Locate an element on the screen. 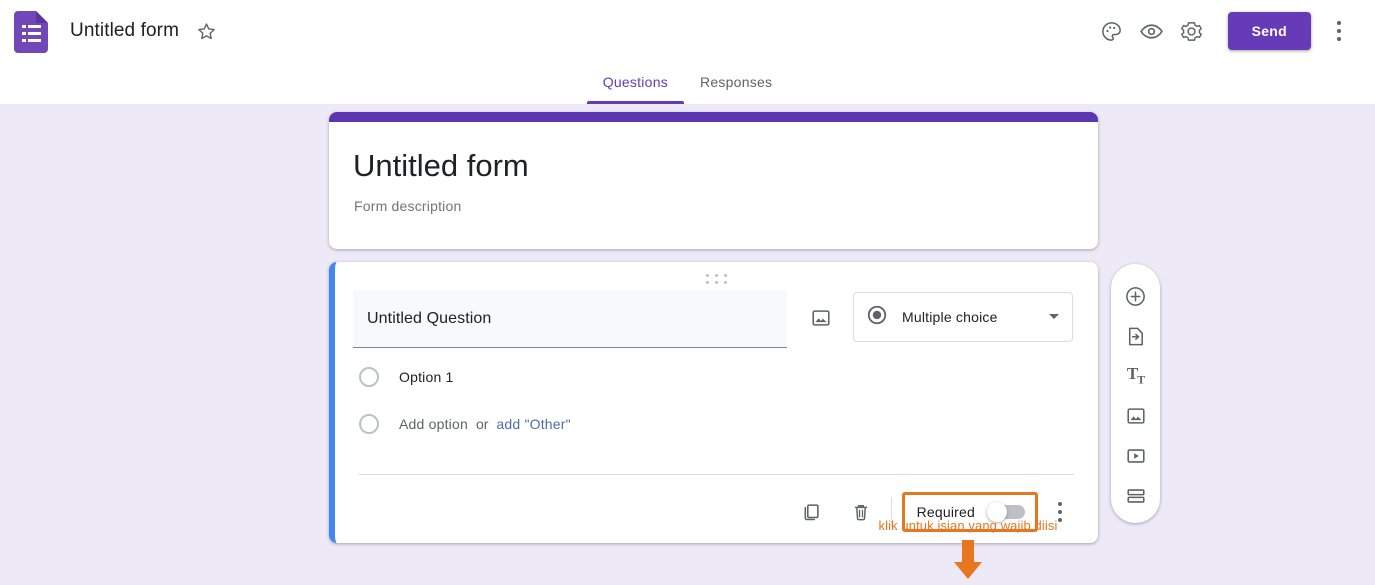 This screenshot has height=585, width=1375. annotation-text: klik untuk isian yang wajib diisi is located at coordinates (968, 525).